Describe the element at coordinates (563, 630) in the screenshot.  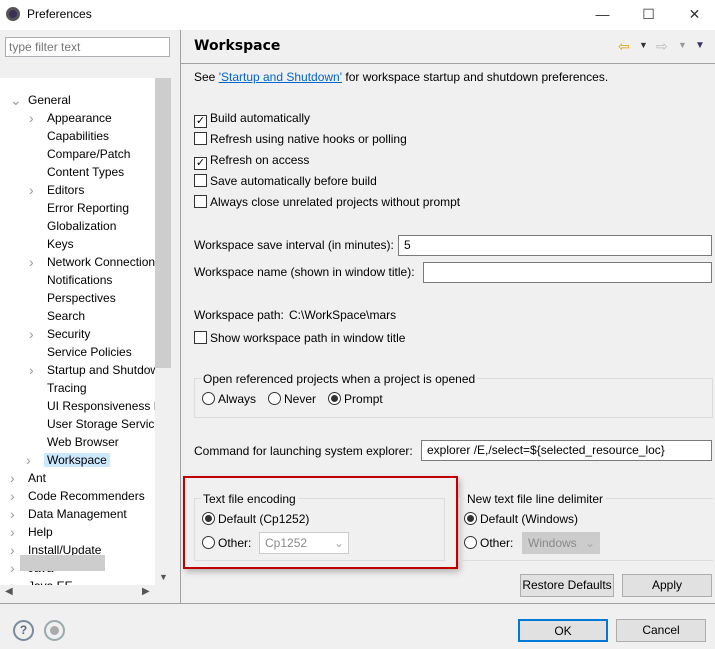
I see `ok-button: OK` at that location.